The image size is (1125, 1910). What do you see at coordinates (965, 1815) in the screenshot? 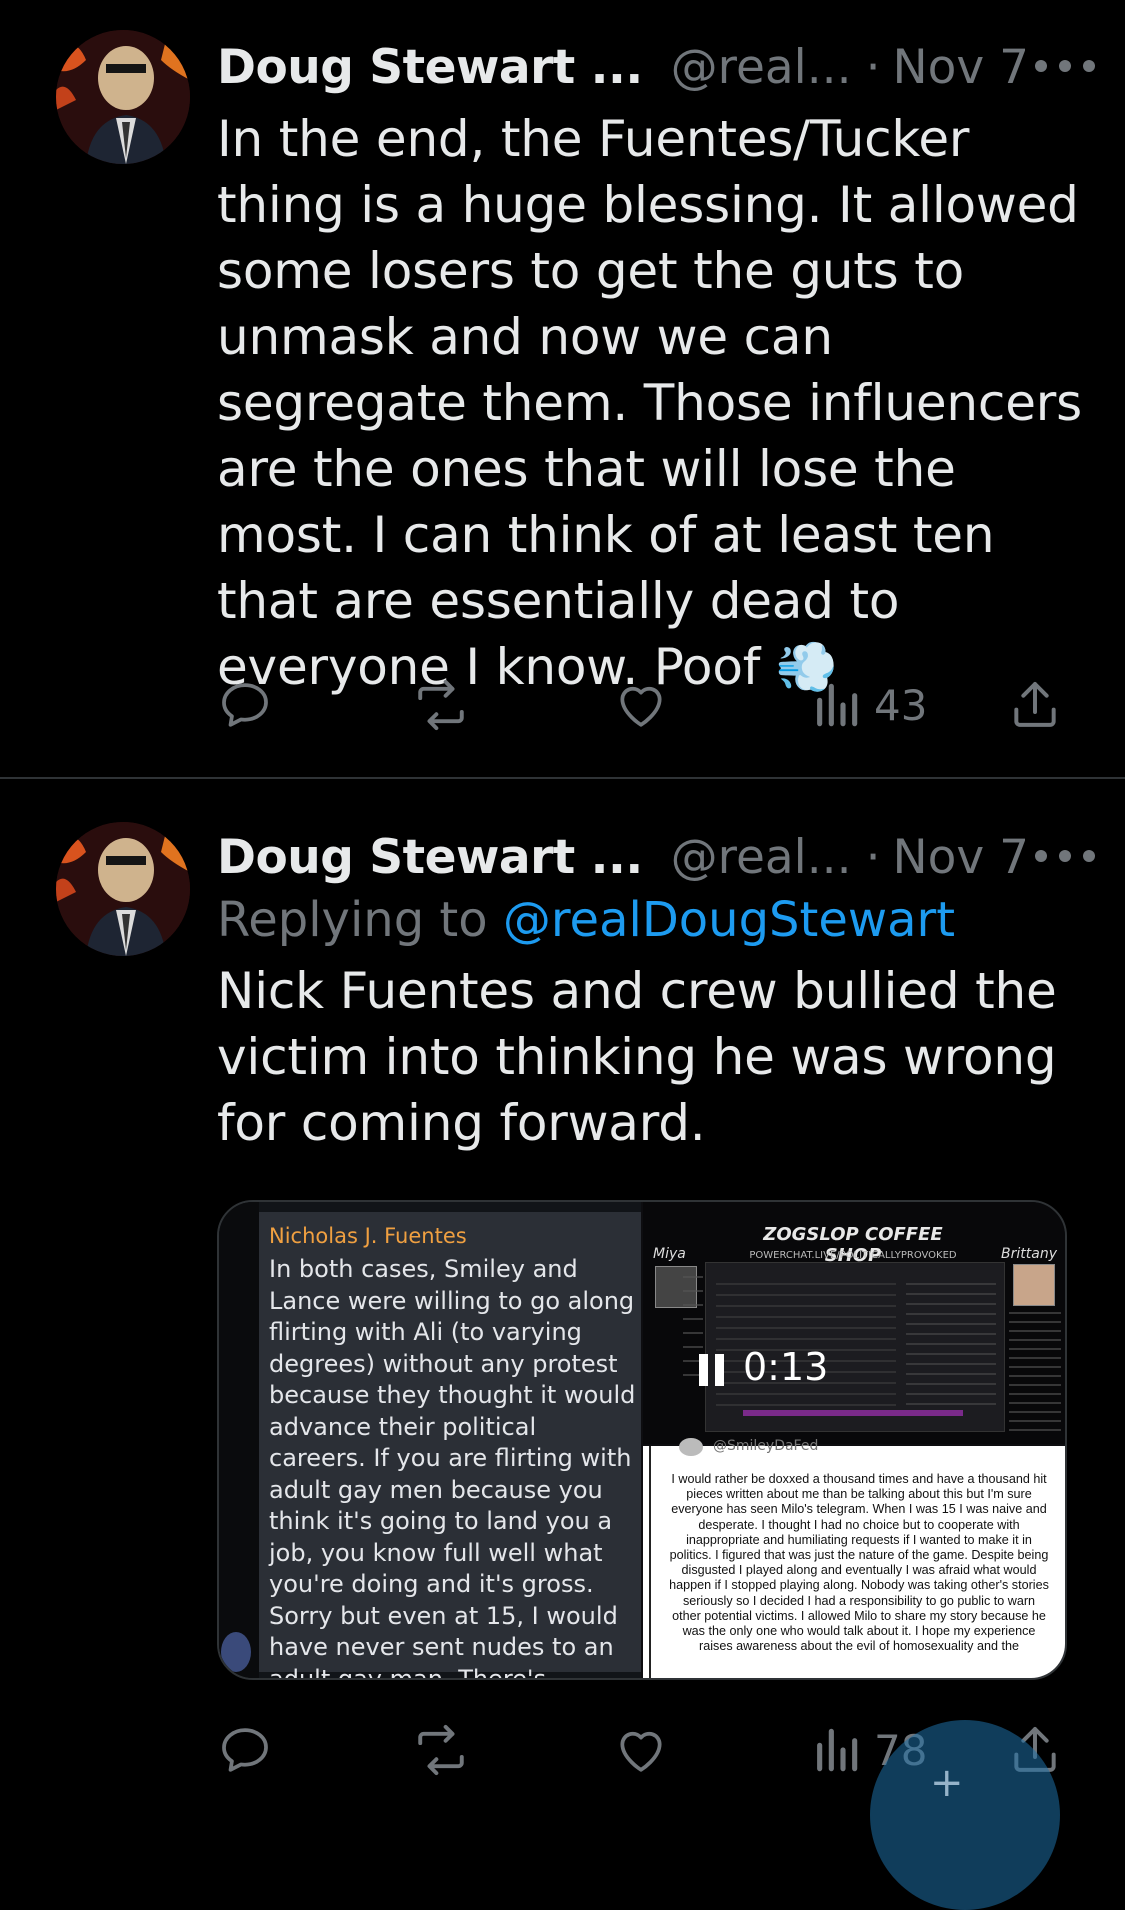
I see `compose-button` at bounding box center [965, 1815].